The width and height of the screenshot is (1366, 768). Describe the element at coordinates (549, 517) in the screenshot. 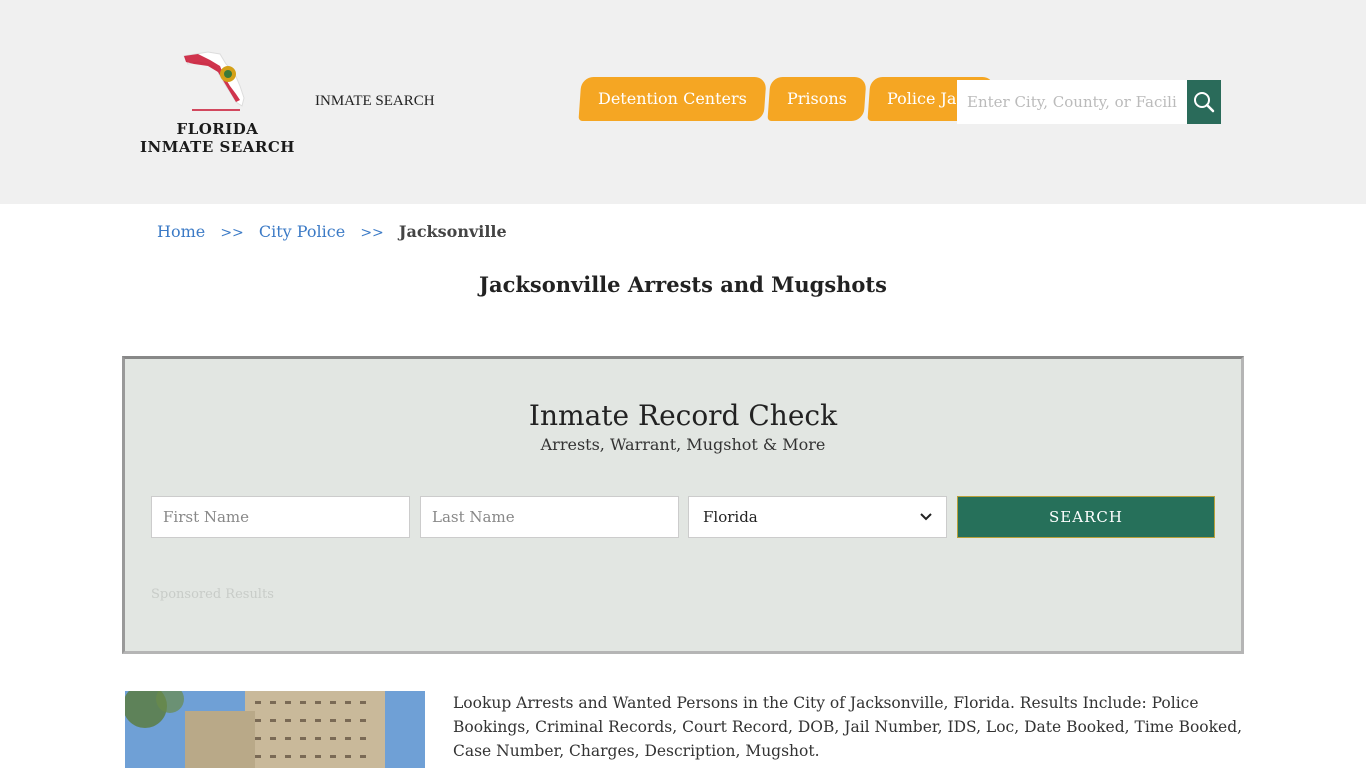

I see `last-name-input` at that location.